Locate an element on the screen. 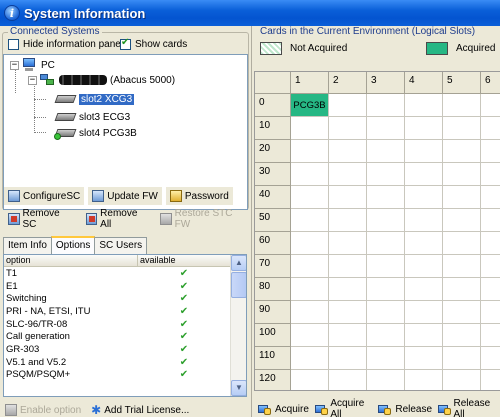  column-header-option: option is located at coordinates (71, 260).